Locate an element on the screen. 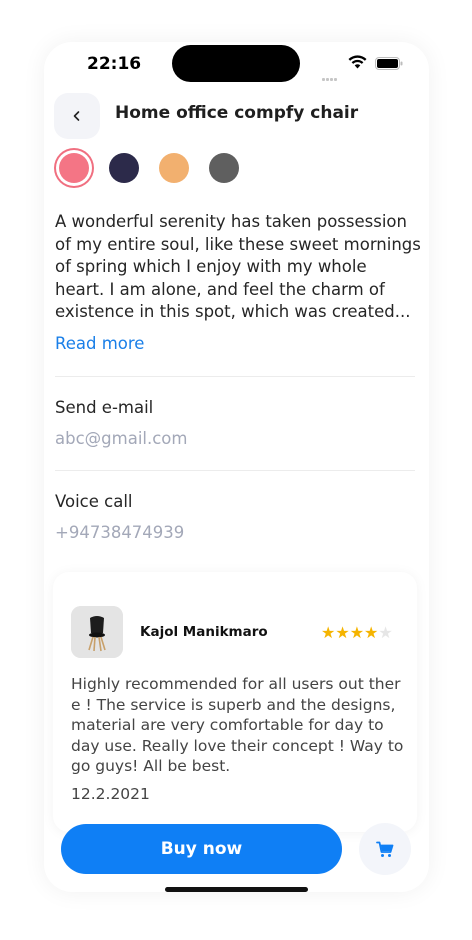  status-time: 22:16 is located at coordinates (114, 64).